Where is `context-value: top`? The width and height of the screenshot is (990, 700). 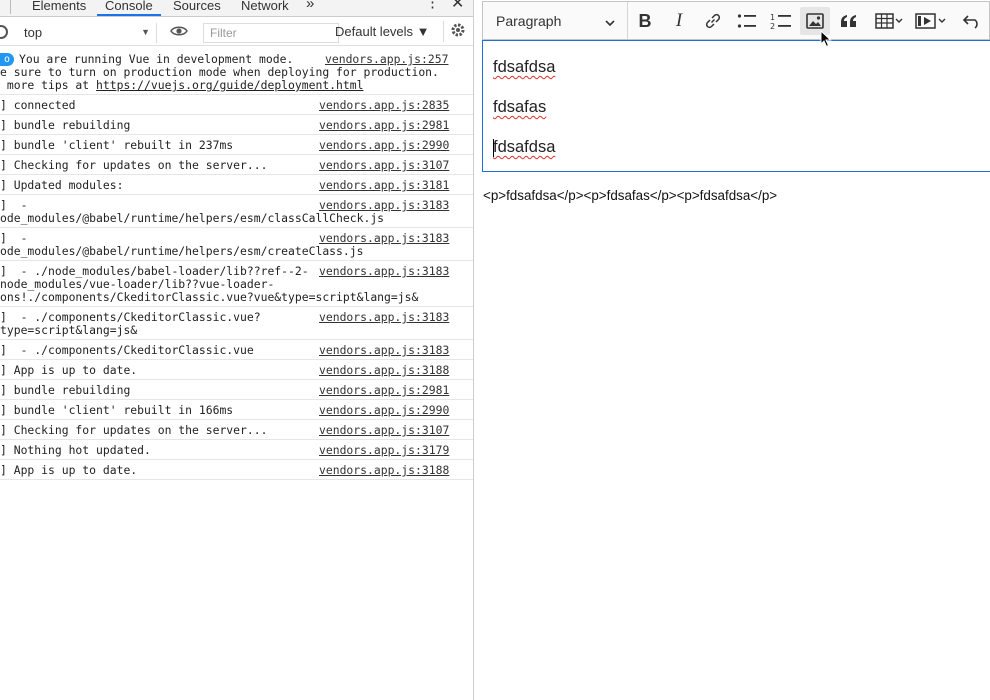
context-value: top is located at coordinates (33, 32).